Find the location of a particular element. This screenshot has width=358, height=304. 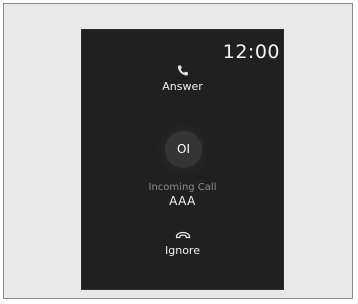

hang-up-icon is located at coordinates (182, 235).